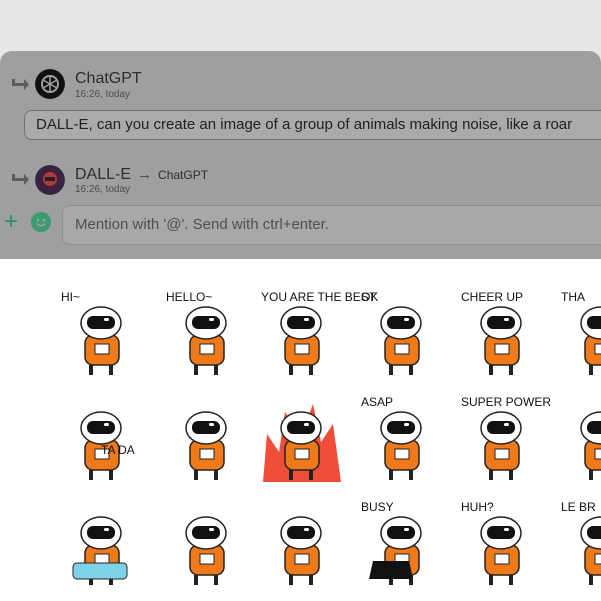 The image size is (601, 601). I want to click on sticker-caption: OK, so click(369, 297).